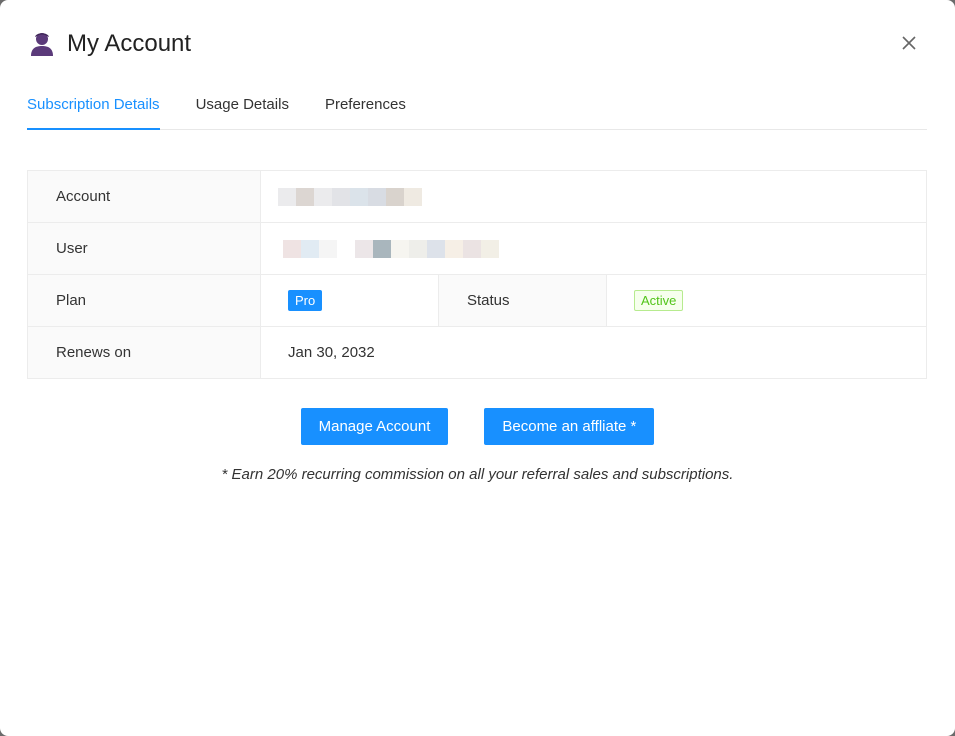  Describe the element at coordinates (766, 300) in the screenshot. I see `status-value: Active` at that location.